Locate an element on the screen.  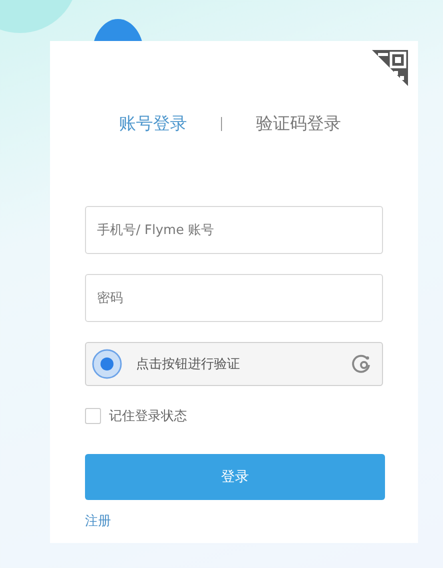
input-field: 密码 is located at coordinates (234, 298).